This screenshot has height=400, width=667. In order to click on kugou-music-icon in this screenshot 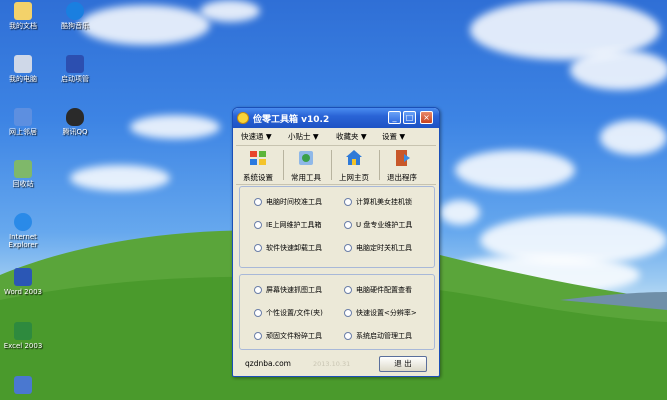, I will do `click(75, 11)`.